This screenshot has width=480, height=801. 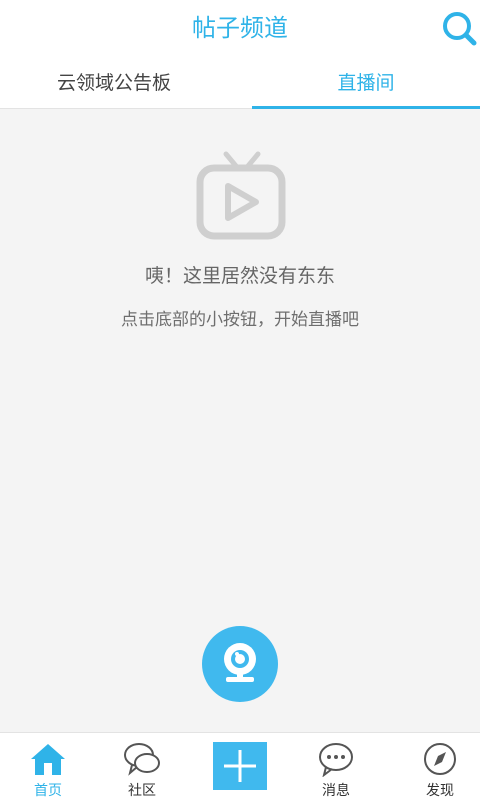 What do you see at coordinates (114, 83) in the screenshot?
I see `tab-announcement-board: 云领域公告板` at bounding box center [114, 83].